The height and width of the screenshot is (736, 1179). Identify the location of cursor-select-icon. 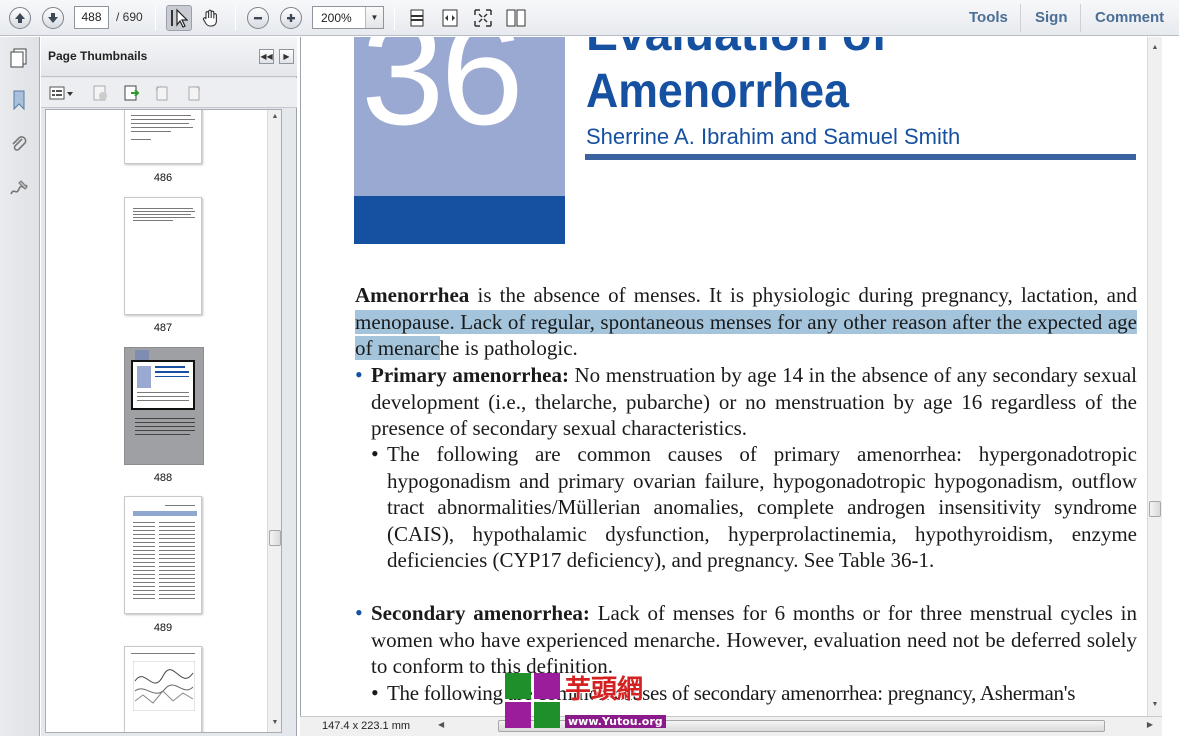
(179, 18).